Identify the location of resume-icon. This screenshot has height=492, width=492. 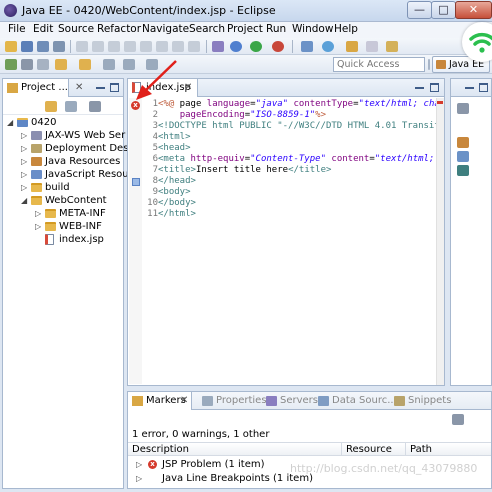
(98, 46).